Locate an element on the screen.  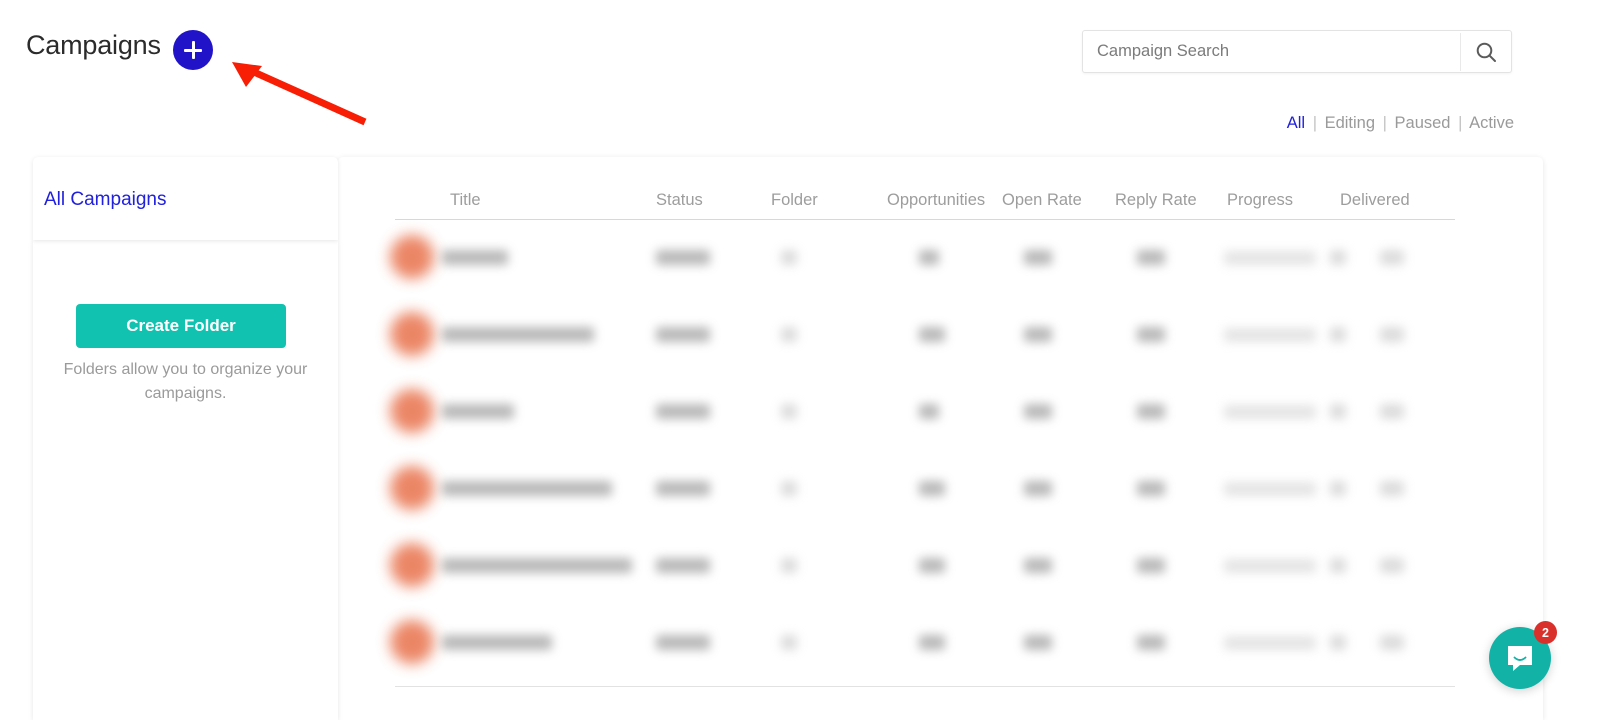
search-icon is located at coordinates (1486, 52).